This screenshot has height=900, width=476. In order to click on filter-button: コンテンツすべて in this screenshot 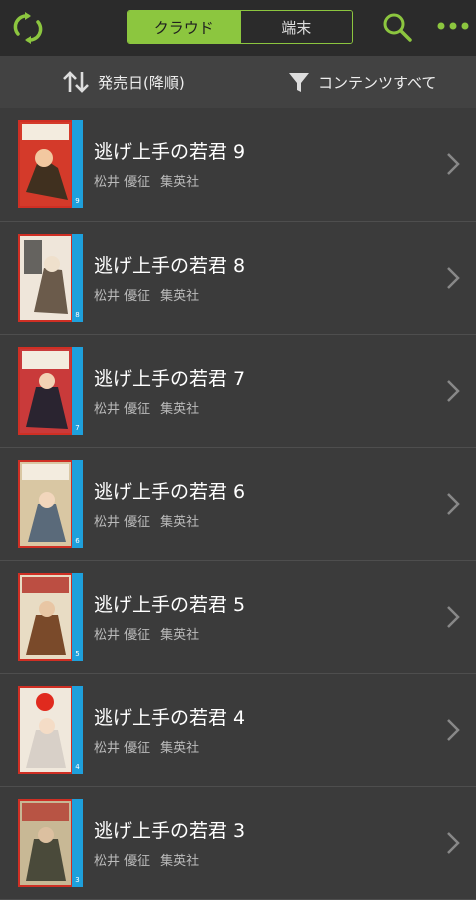, I will do `click(362, 82)`.